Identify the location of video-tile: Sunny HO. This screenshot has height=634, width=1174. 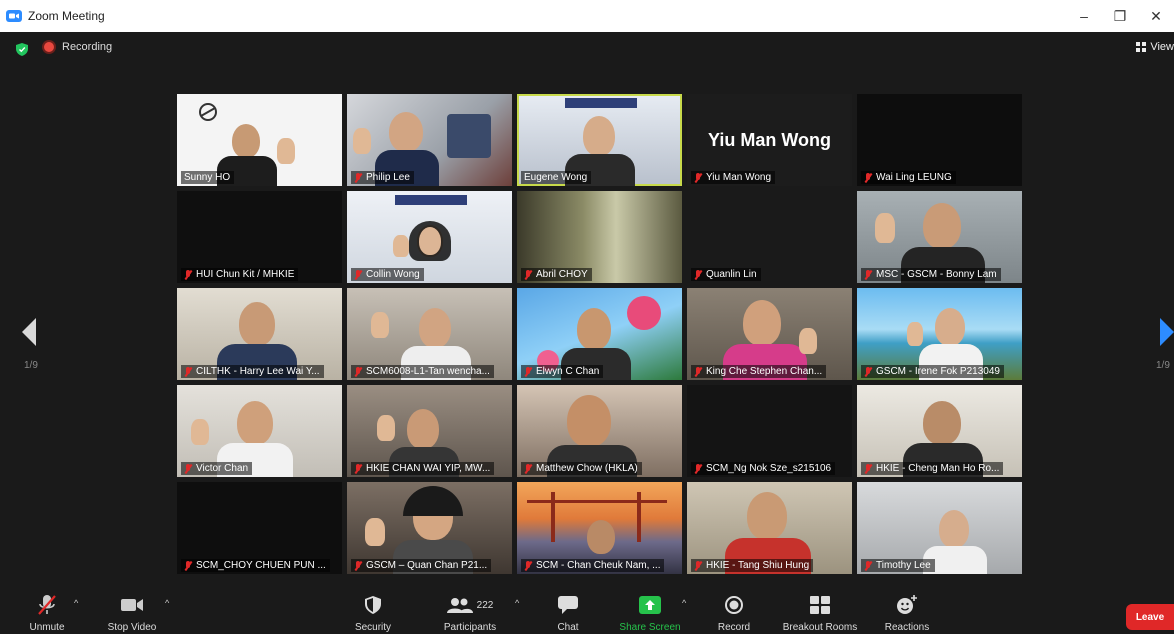
(259, 140).